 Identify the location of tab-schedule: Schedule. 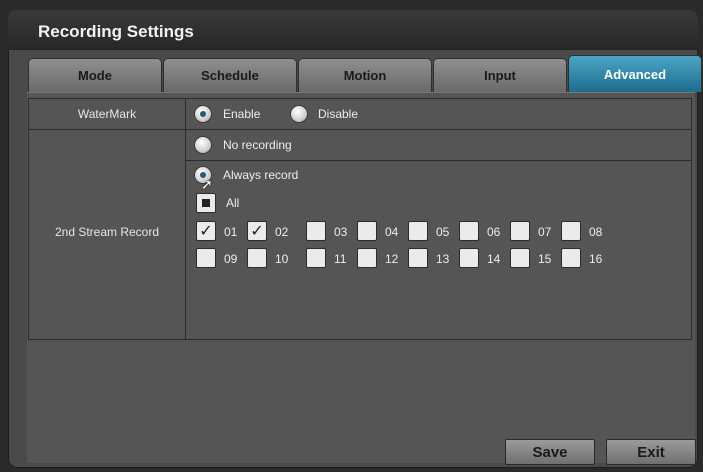
(230, 75).